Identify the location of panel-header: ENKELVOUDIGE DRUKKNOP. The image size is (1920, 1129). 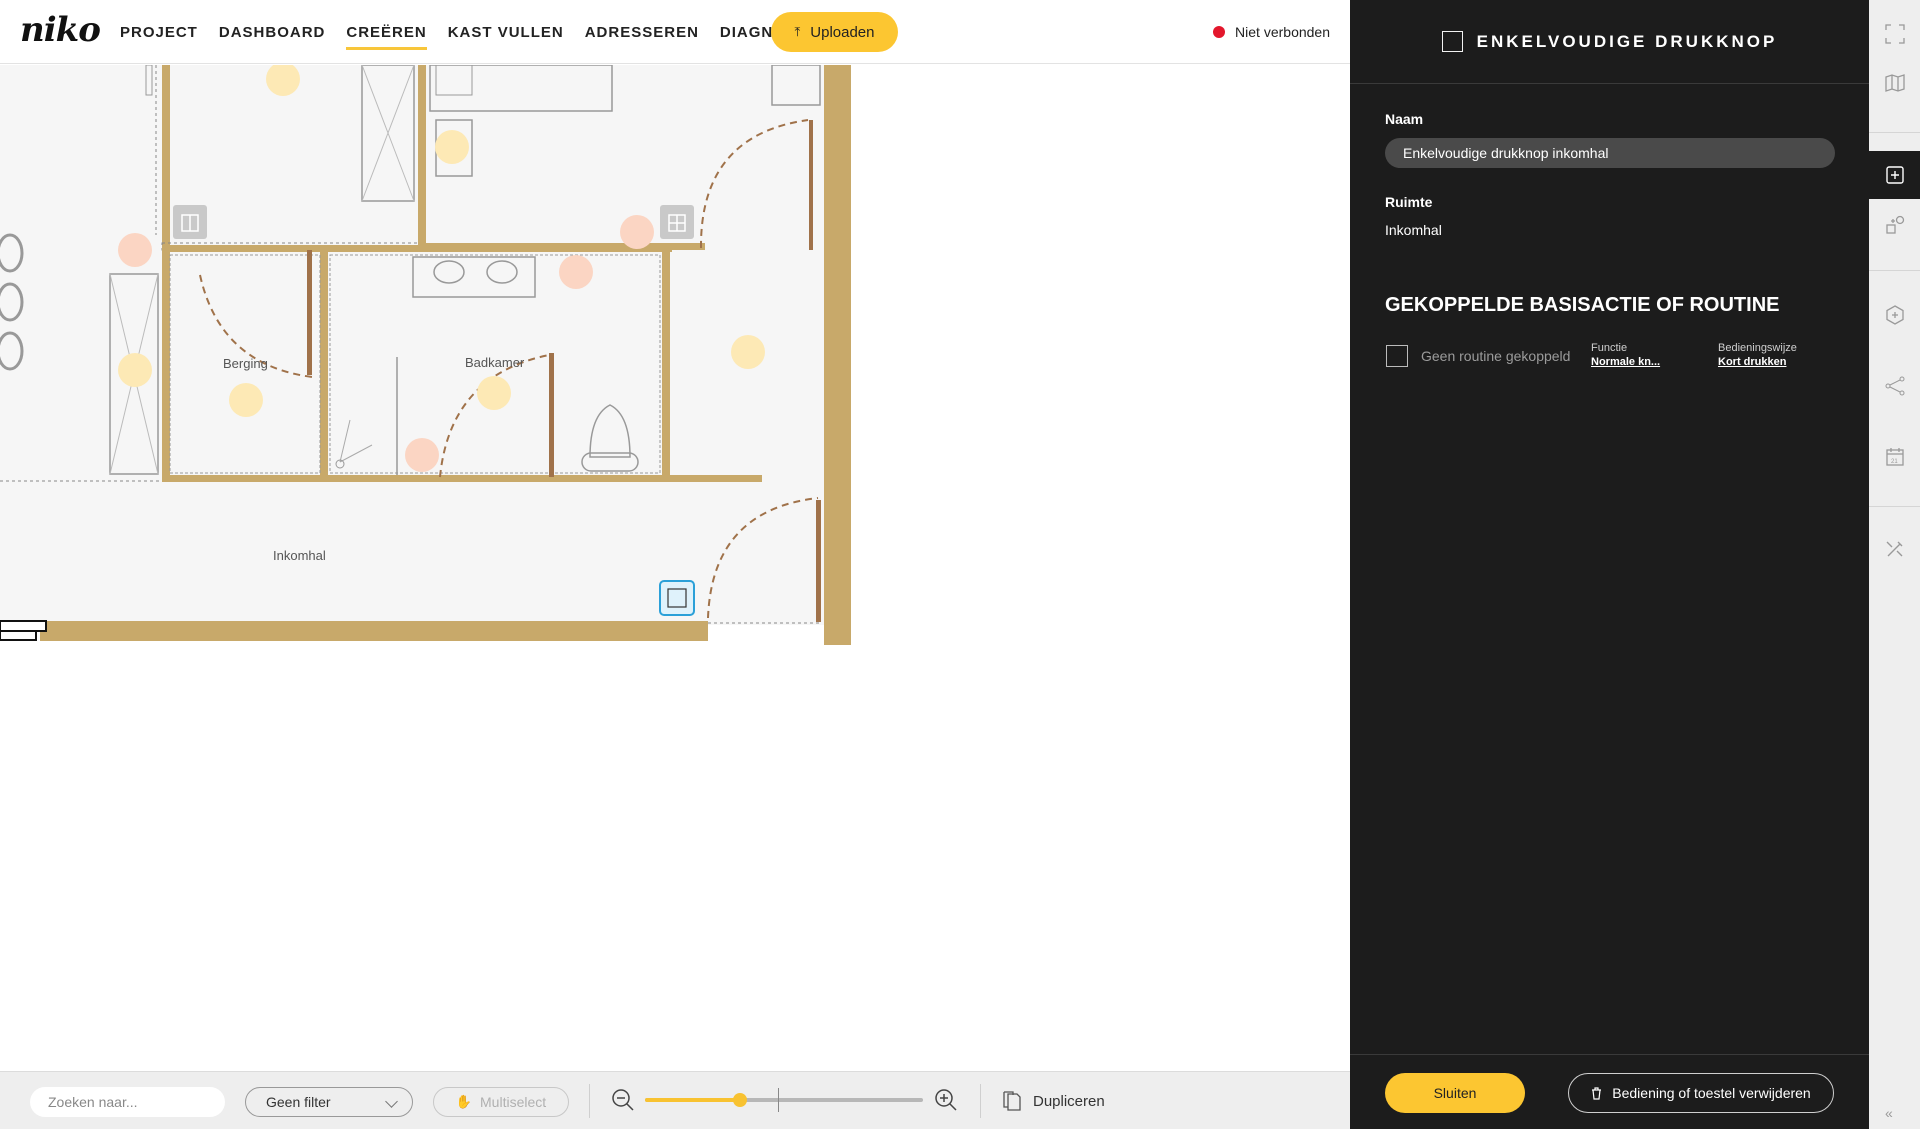
(1609, 42).